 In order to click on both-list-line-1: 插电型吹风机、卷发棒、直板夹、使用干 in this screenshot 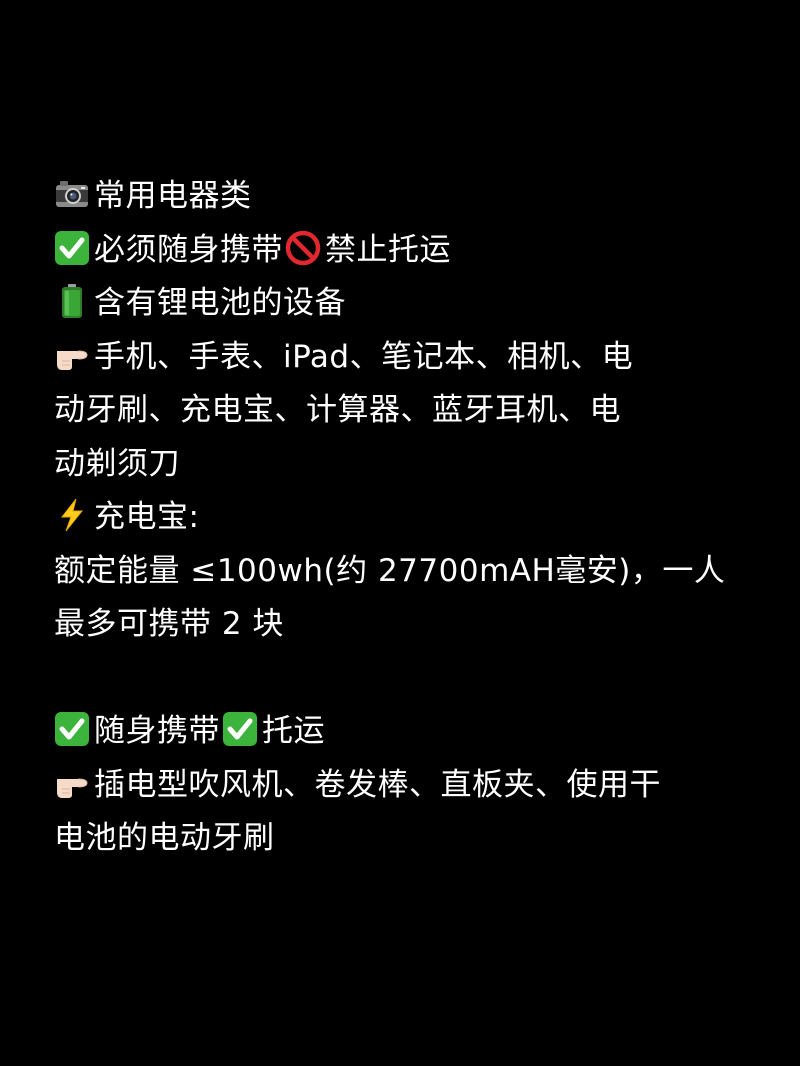, I will do `click(404, 786)`.